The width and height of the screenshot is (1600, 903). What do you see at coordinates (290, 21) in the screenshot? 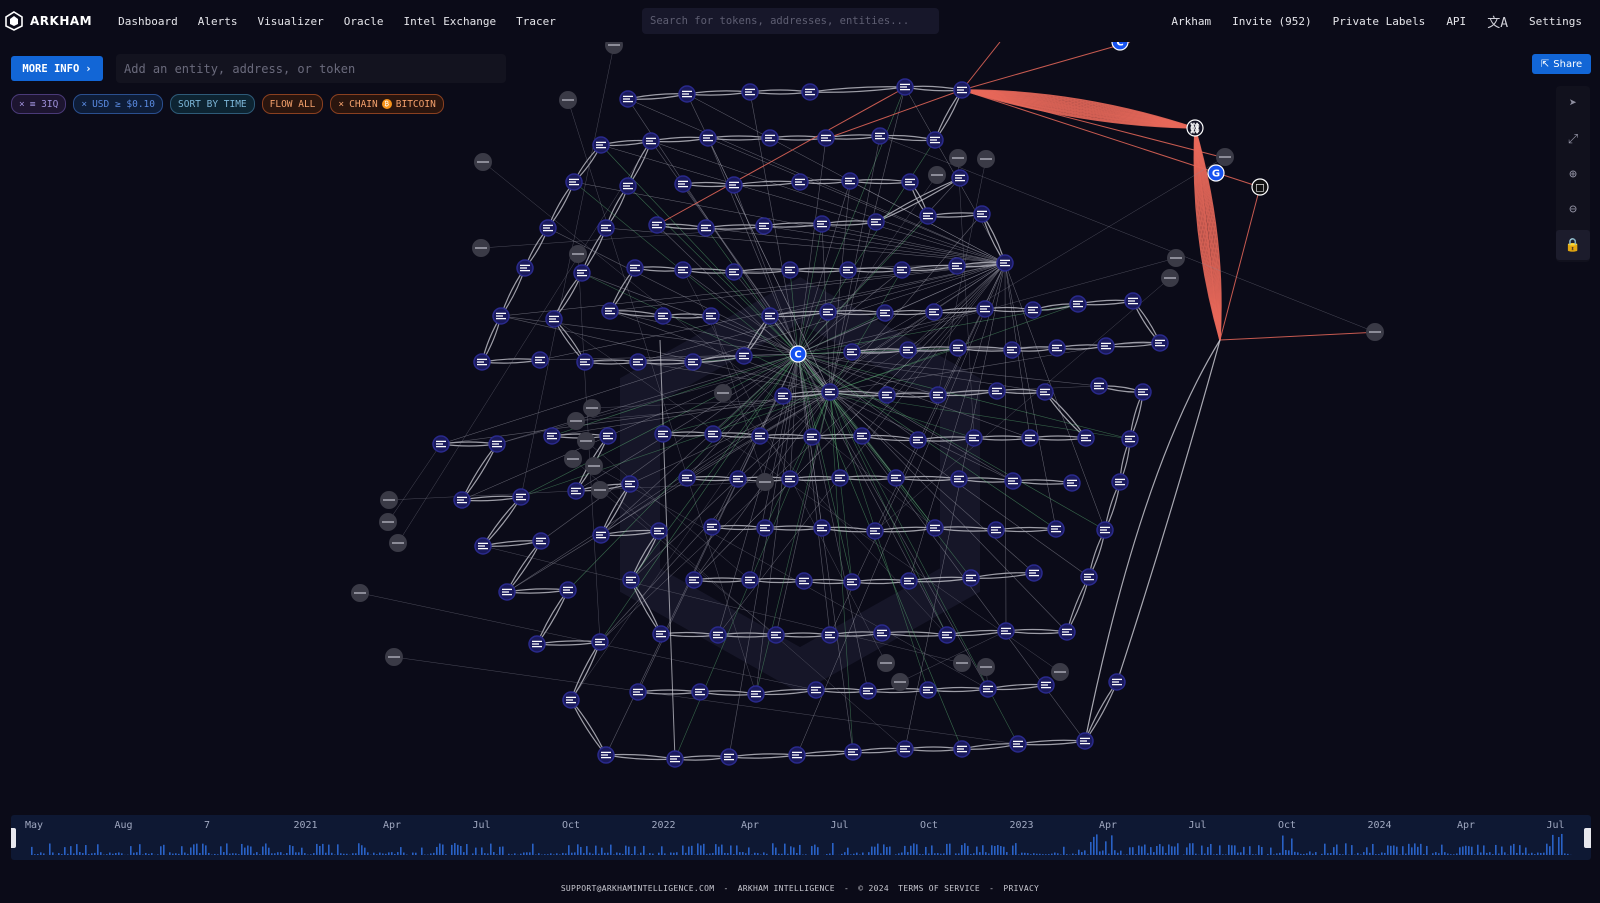
I see `nav-visualizer: Visualizer` at bounding box center [290, 21].